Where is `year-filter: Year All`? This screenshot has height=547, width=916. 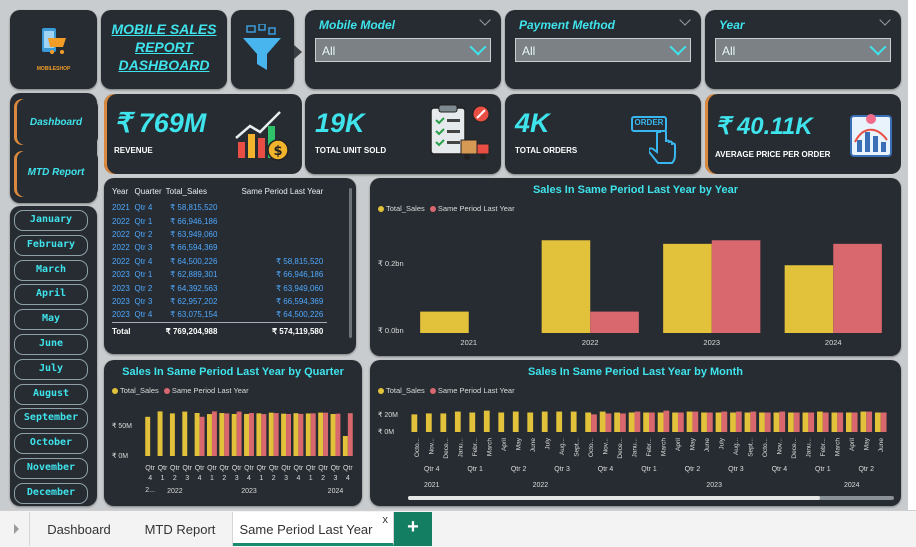 year-filter: Year All is located at coordinates (803, 49).